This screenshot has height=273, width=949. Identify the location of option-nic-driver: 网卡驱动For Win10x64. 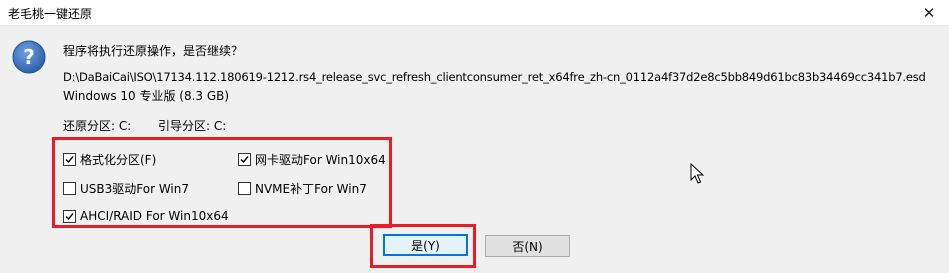
(312, 159).